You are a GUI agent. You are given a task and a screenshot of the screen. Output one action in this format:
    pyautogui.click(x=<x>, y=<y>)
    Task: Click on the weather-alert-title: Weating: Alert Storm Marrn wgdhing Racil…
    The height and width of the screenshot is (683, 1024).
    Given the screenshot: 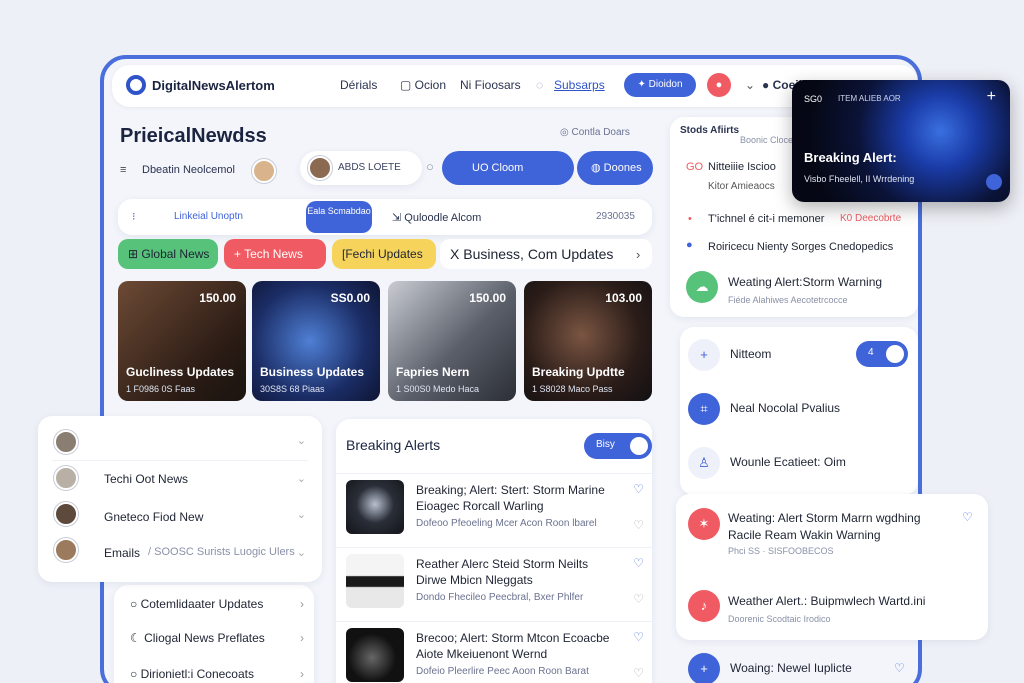 What is the action you would take?
    pyautogui.click(x=839, y=527)
    